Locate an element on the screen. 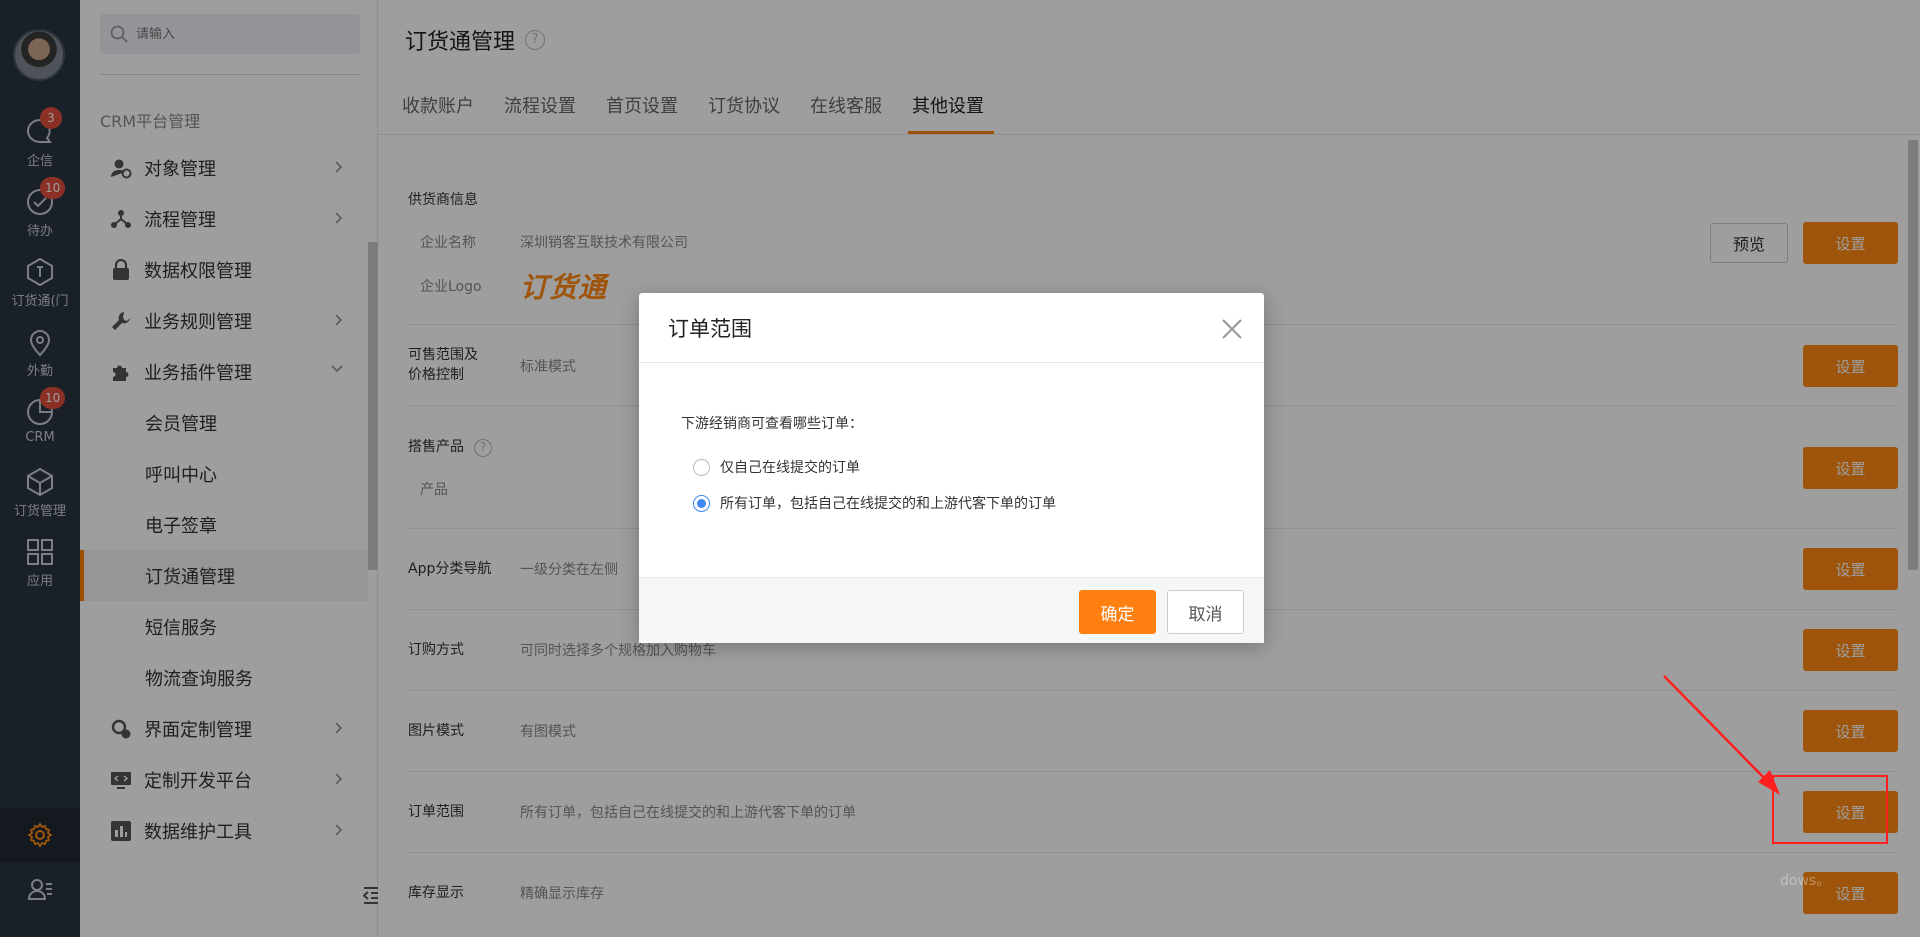 The width and height of the screenshot is (1920, 937). watermark: dows。 is located at coordinates (1805, 881).